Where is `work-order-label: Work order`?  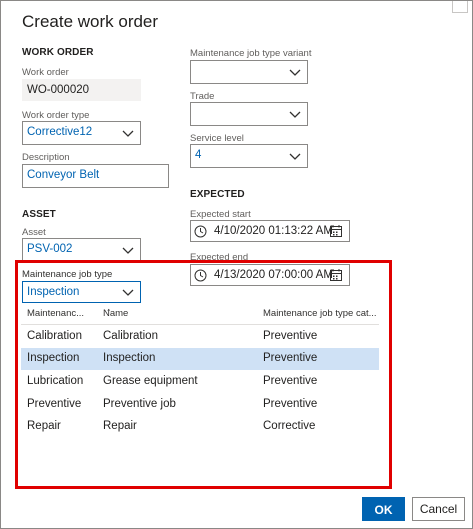 work-order-label: Work order is located at coordinates (45, 72).